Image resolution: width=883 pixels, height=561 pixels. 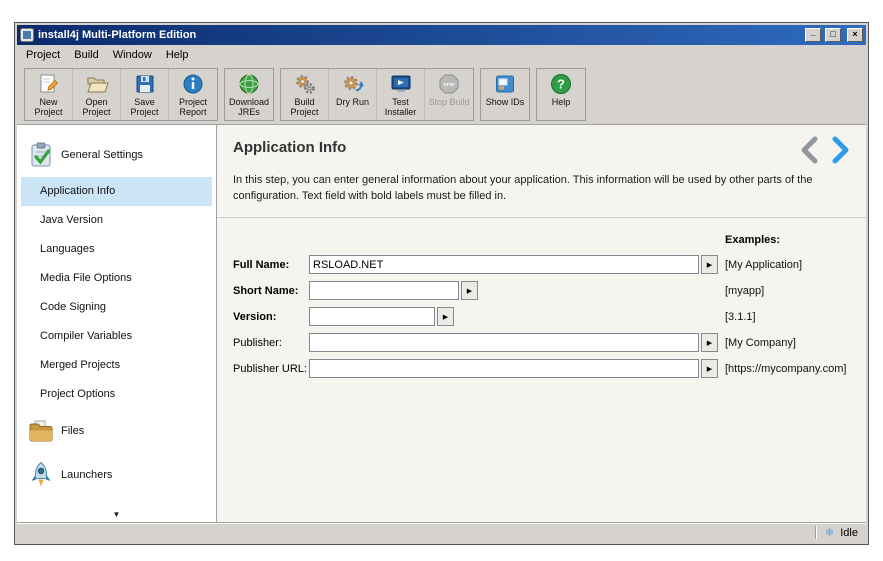 I want to click on minimize-button: _, so click(x=813, y=35).